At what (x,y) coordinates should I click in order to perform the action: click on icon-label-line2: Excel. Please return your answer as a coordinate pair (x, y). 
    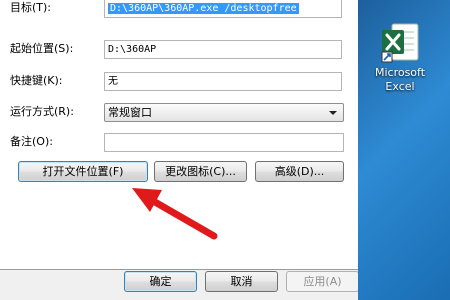
    Looking at the image, I should click on (400, 86).